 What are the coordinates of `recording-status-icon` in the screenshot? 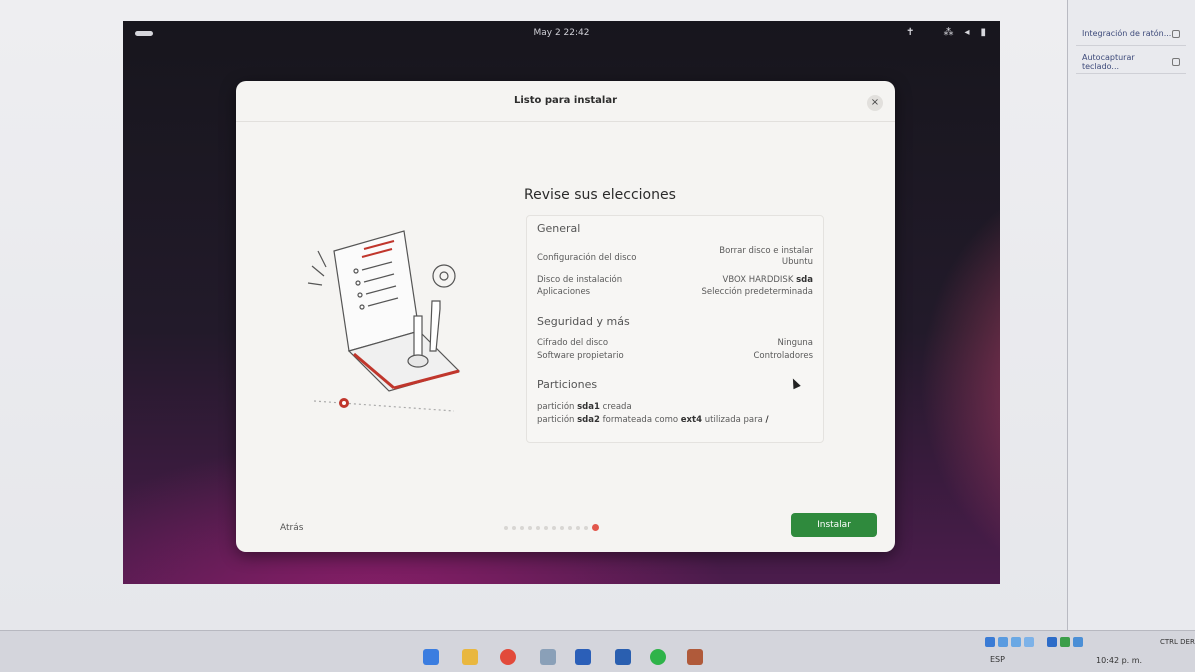 It's located at (1065, 642).